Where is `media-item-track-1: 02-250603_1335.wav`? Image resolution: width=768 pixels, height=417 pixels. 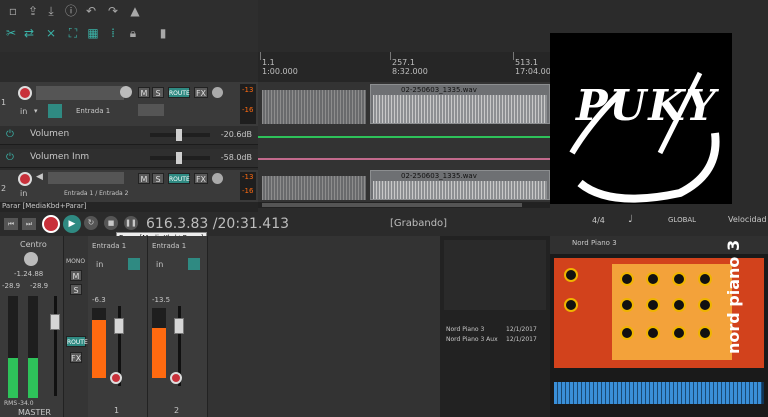 media-item-track-1: 02-250603_1335.wav is located at coordinates (460, 104).